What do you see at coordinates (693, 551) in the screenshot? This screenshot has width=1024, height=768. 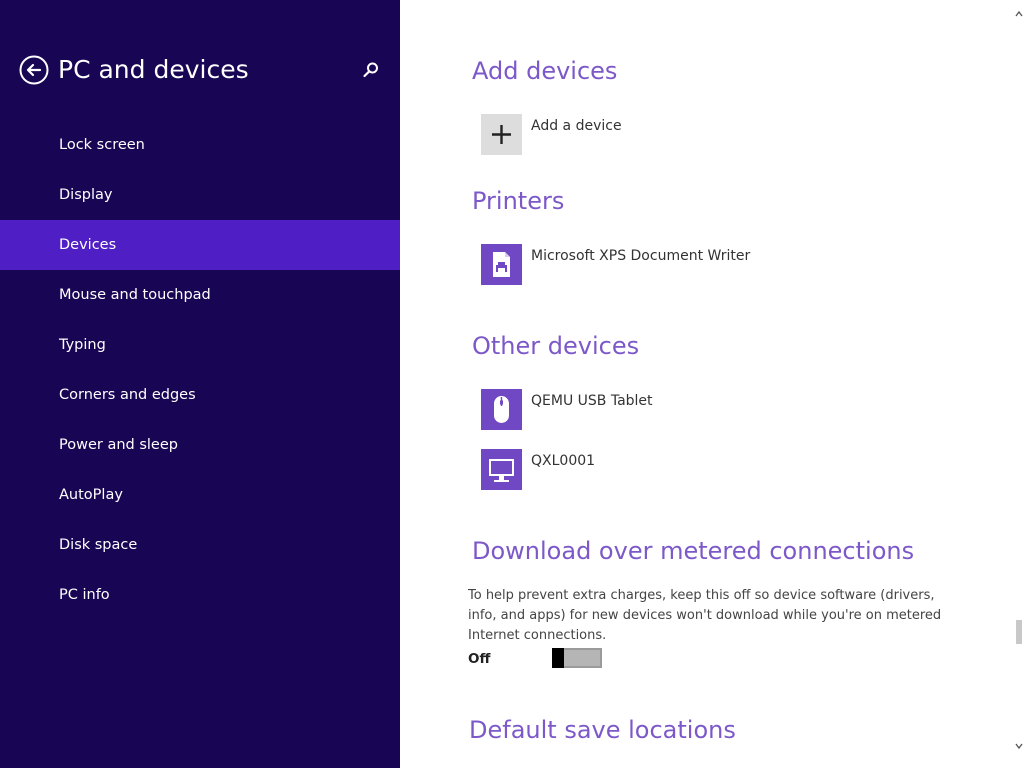 I see `section-title-metered: Download over metered connections` at bounding box center [693, 551].